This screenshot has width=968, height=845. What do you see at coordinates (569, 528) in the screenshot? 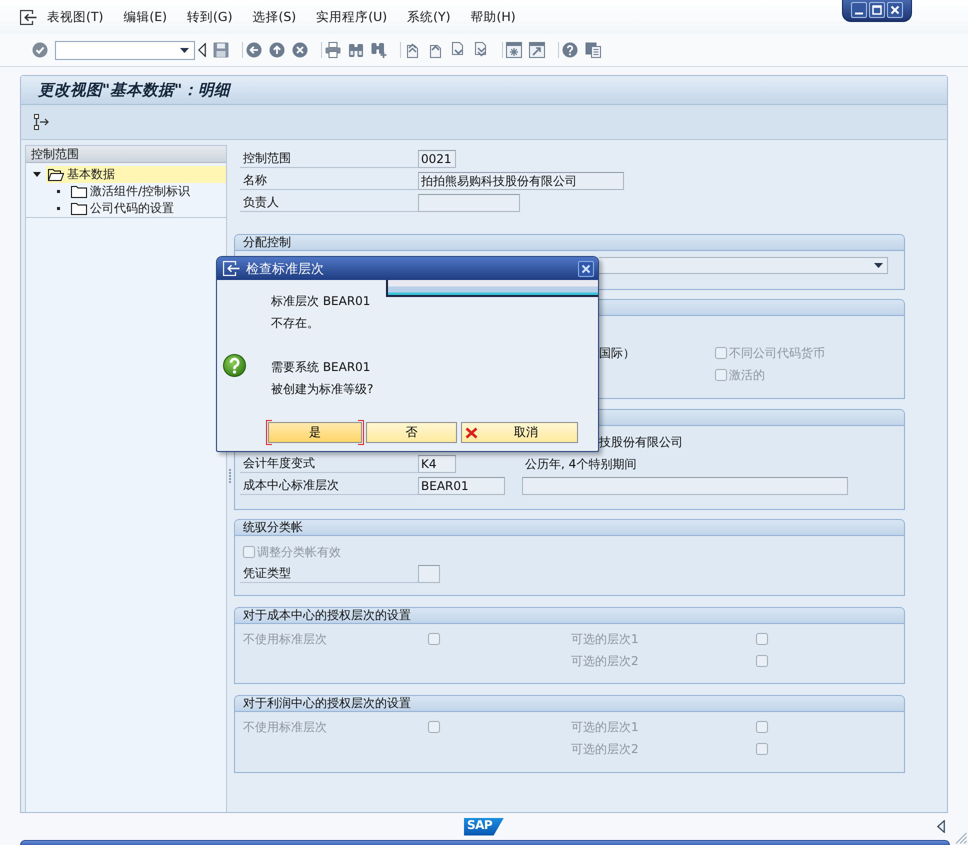
I see `group-header: 统驭分类帐` at bounding box center [569, 528].